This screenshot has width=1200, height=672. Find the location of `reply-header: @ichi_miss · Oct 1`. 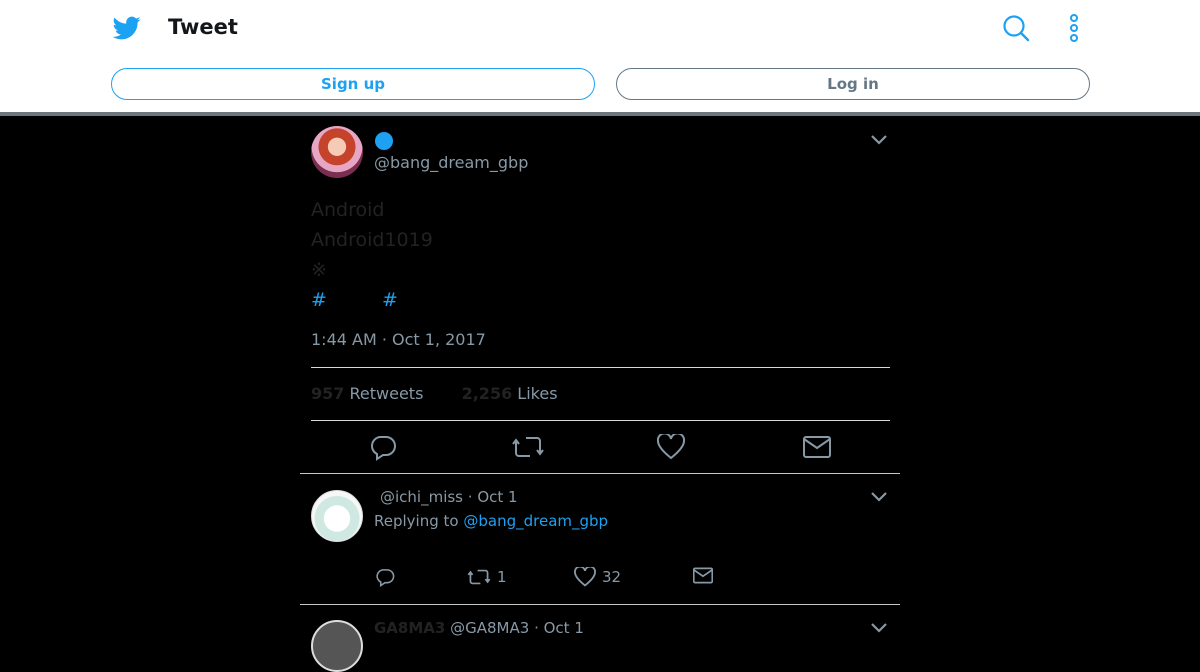

reply-header: @ichi_miss · Oct 1 is located at coordinates (449, 497).